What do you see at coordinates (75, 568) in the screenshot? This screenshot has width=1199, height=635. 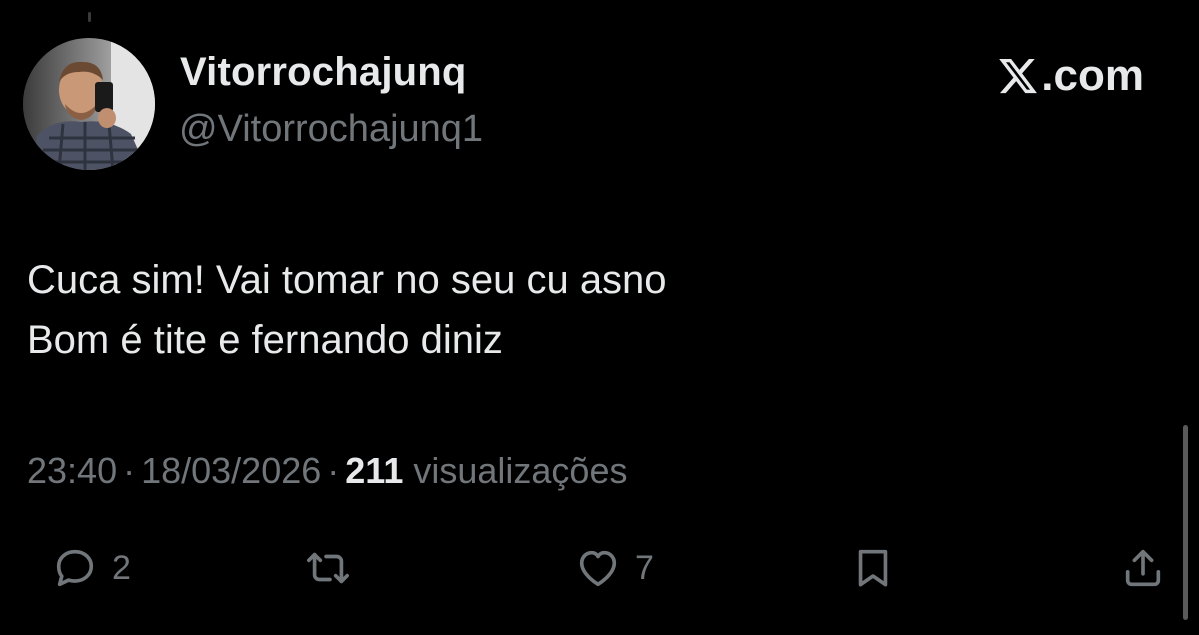 I see `reply-icon` at bounding box center [75, 568].